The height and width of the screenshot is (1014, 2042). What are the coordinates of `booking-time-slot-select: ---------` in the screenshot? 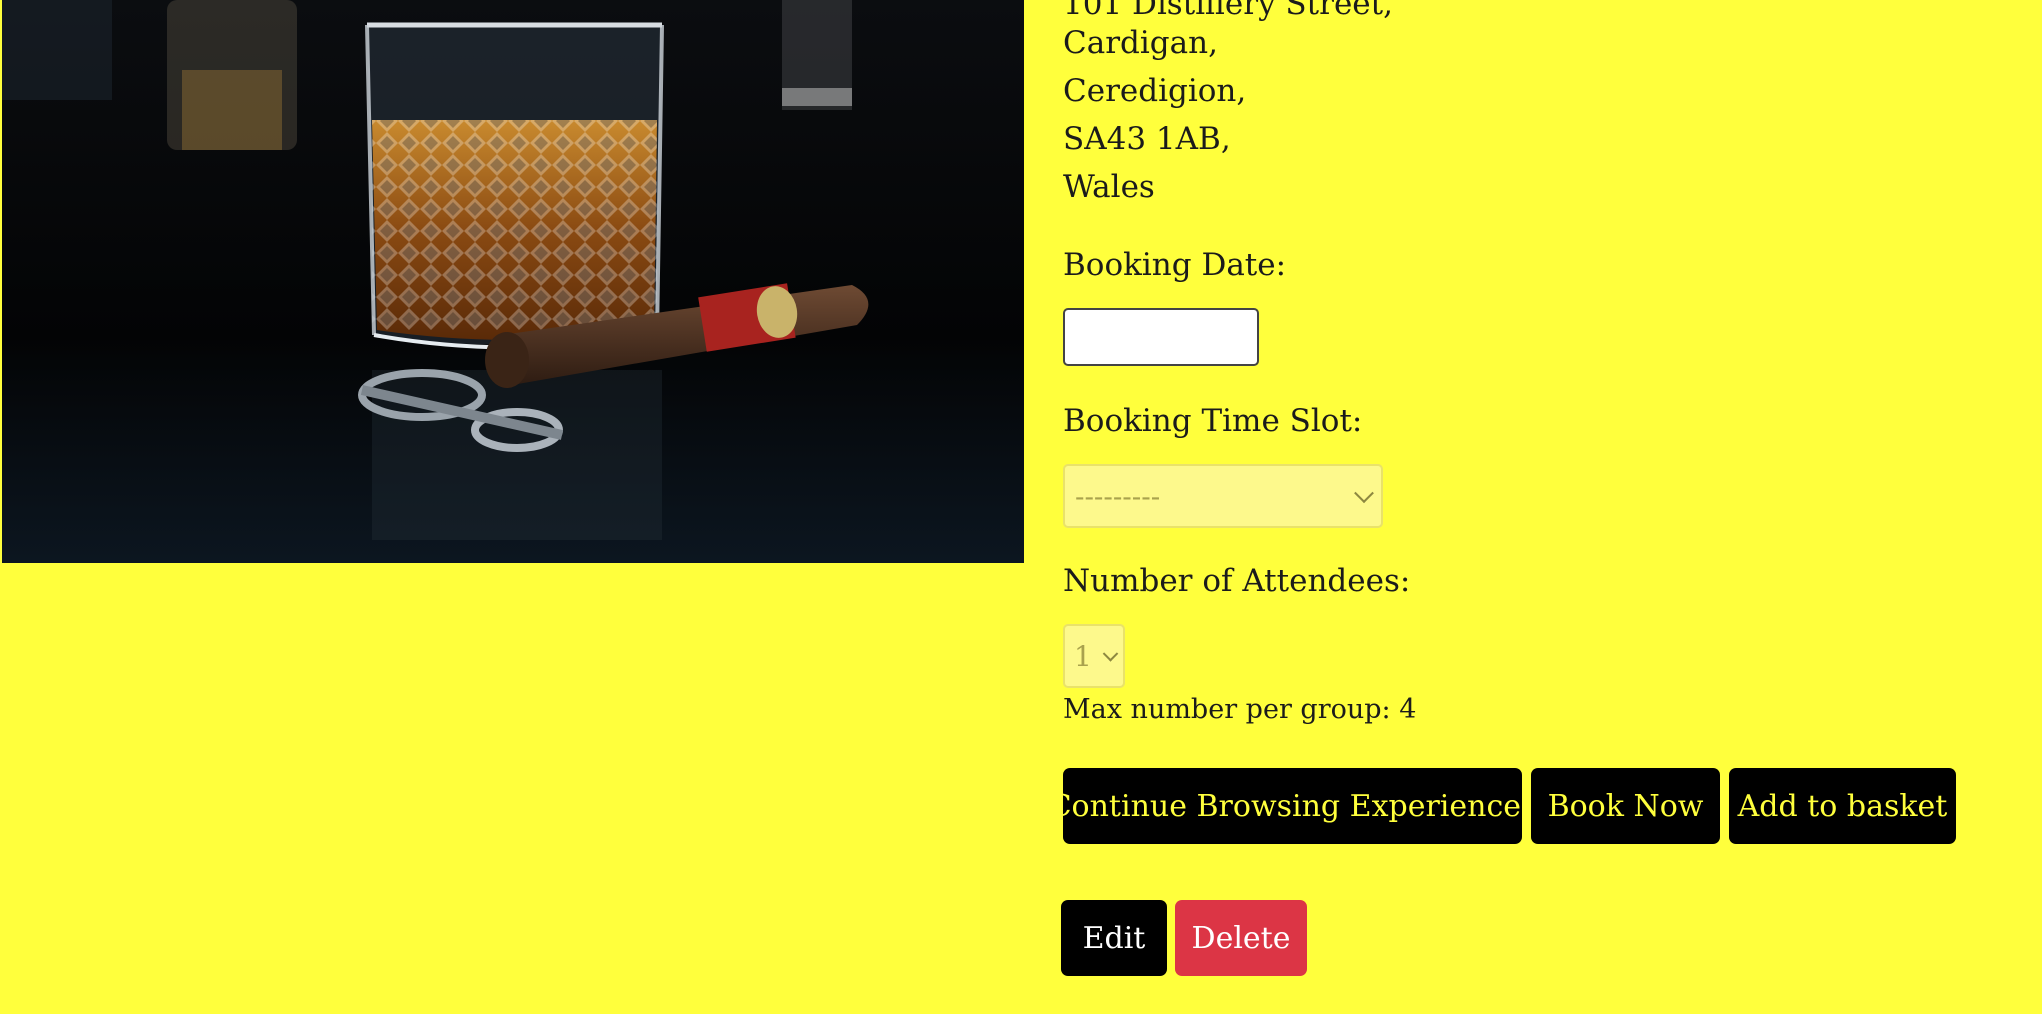 It's located at (1223, 496).